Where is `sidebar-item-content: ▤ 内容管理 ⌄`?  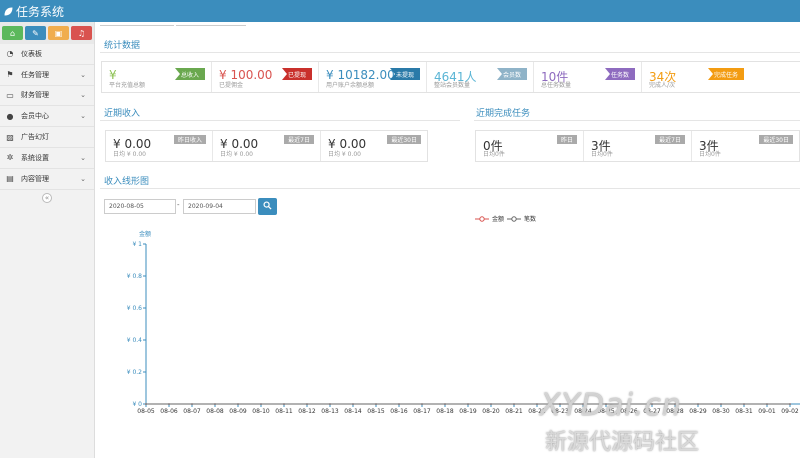 sidebar-item-content: ▤ 内容管理 ⌄ is located at coordinates (47, 179).